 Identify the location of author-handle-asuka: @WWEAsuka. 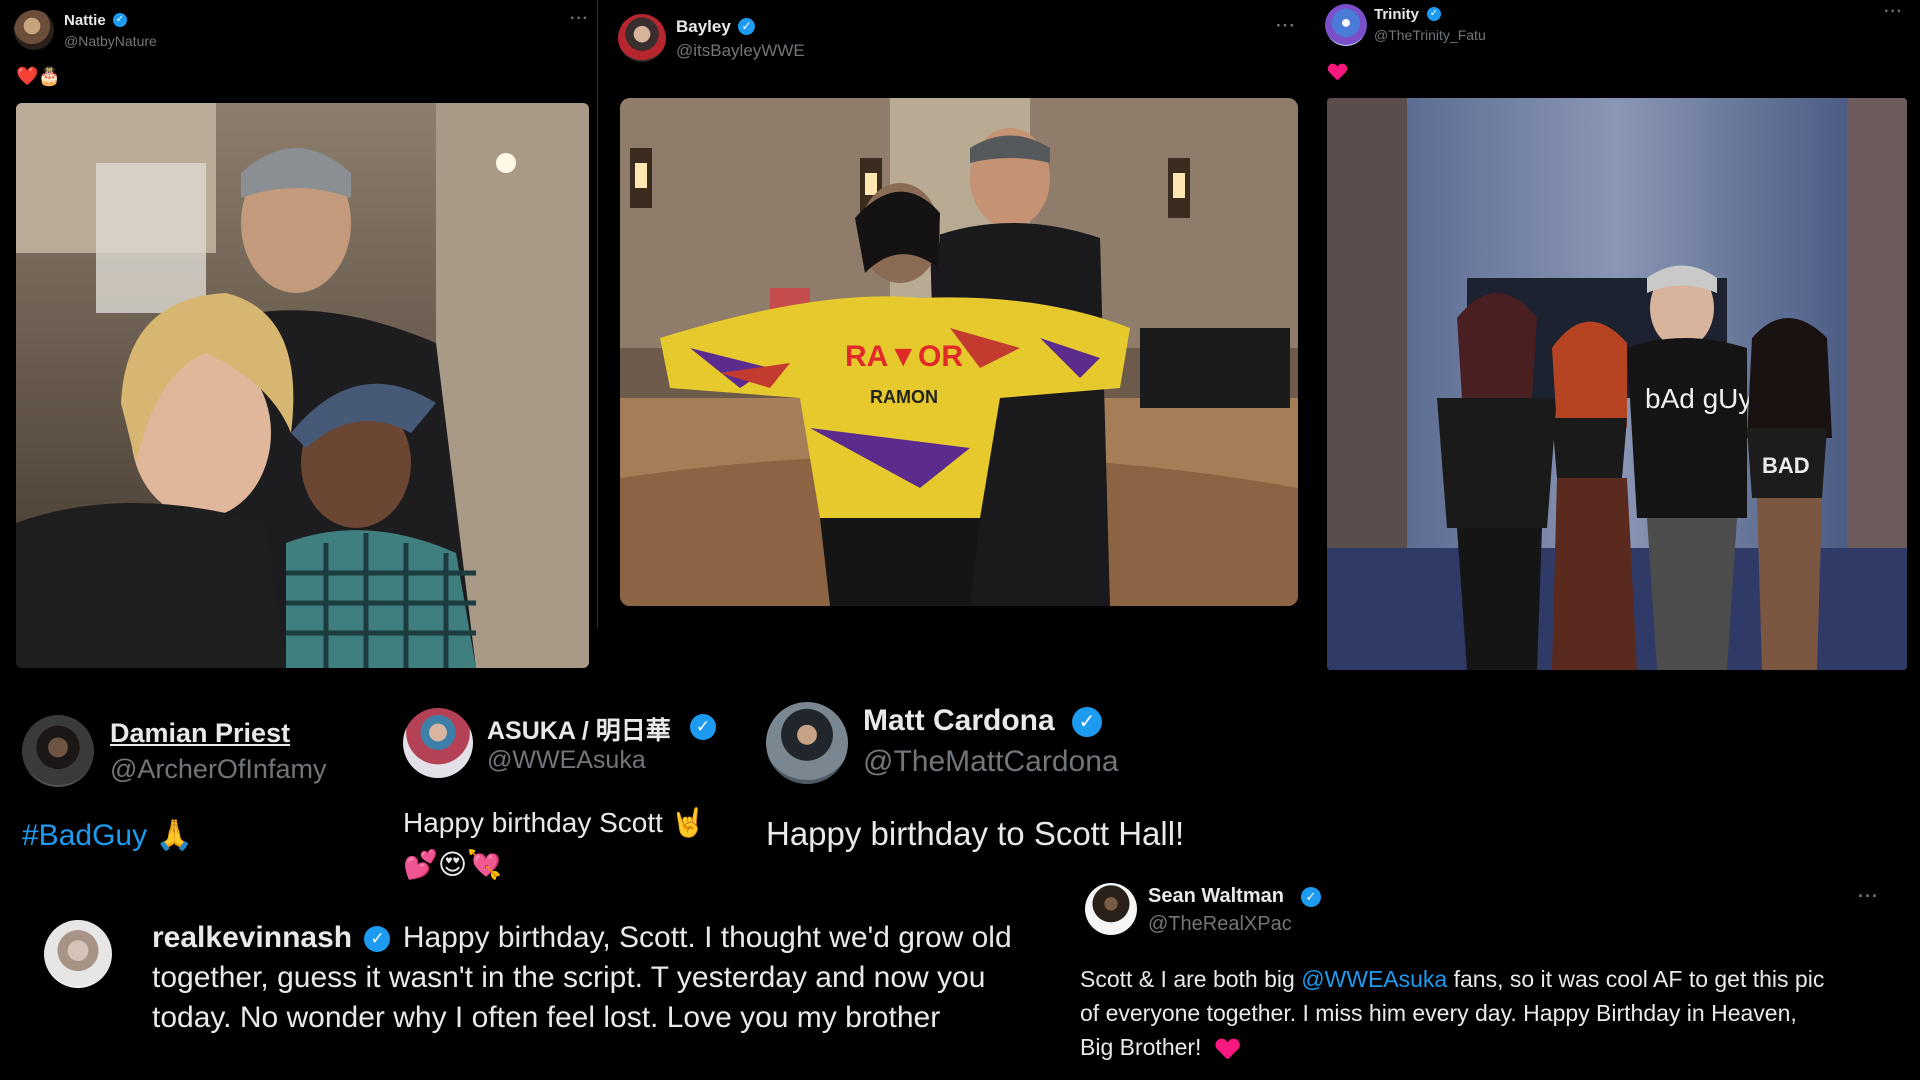
(566, 760).